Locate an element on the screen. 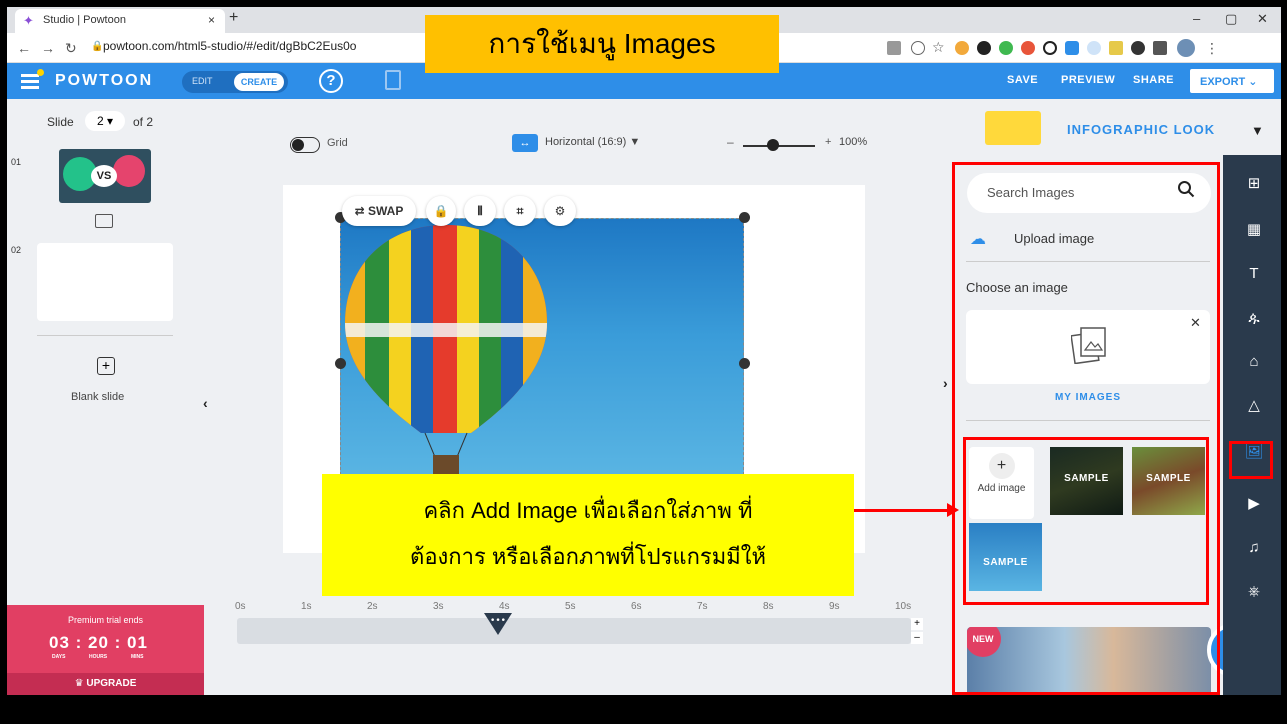  new-tab-button: + is located at coordinates (233, 18).